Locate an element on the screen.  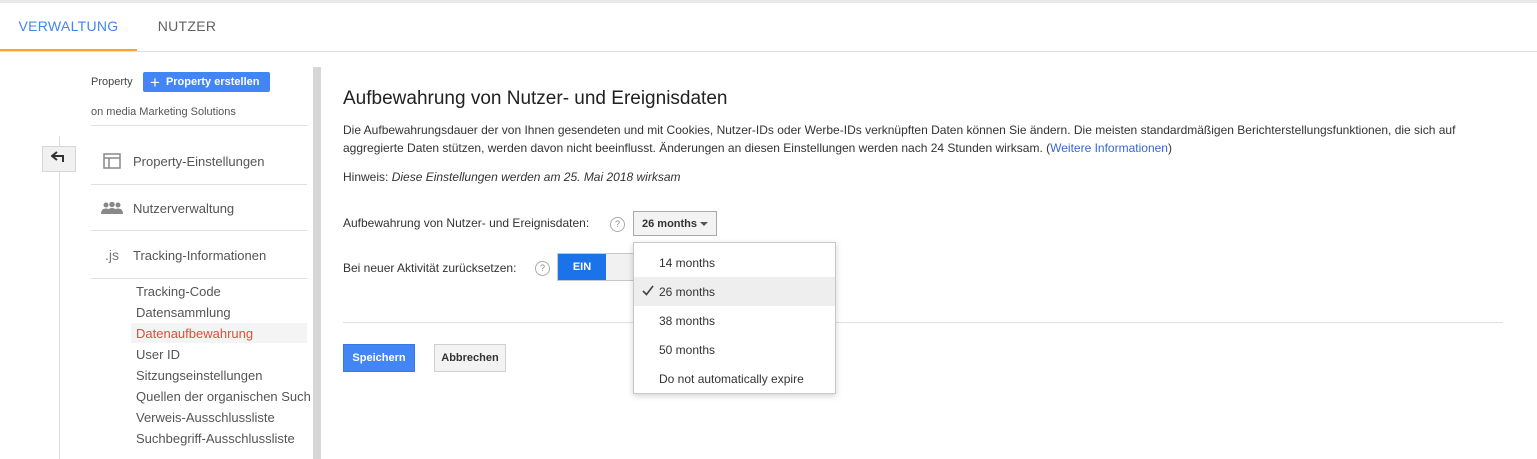
reset-label: Bei neuer Aktivität zurücksetzen: is located at coordinates (430, 268).